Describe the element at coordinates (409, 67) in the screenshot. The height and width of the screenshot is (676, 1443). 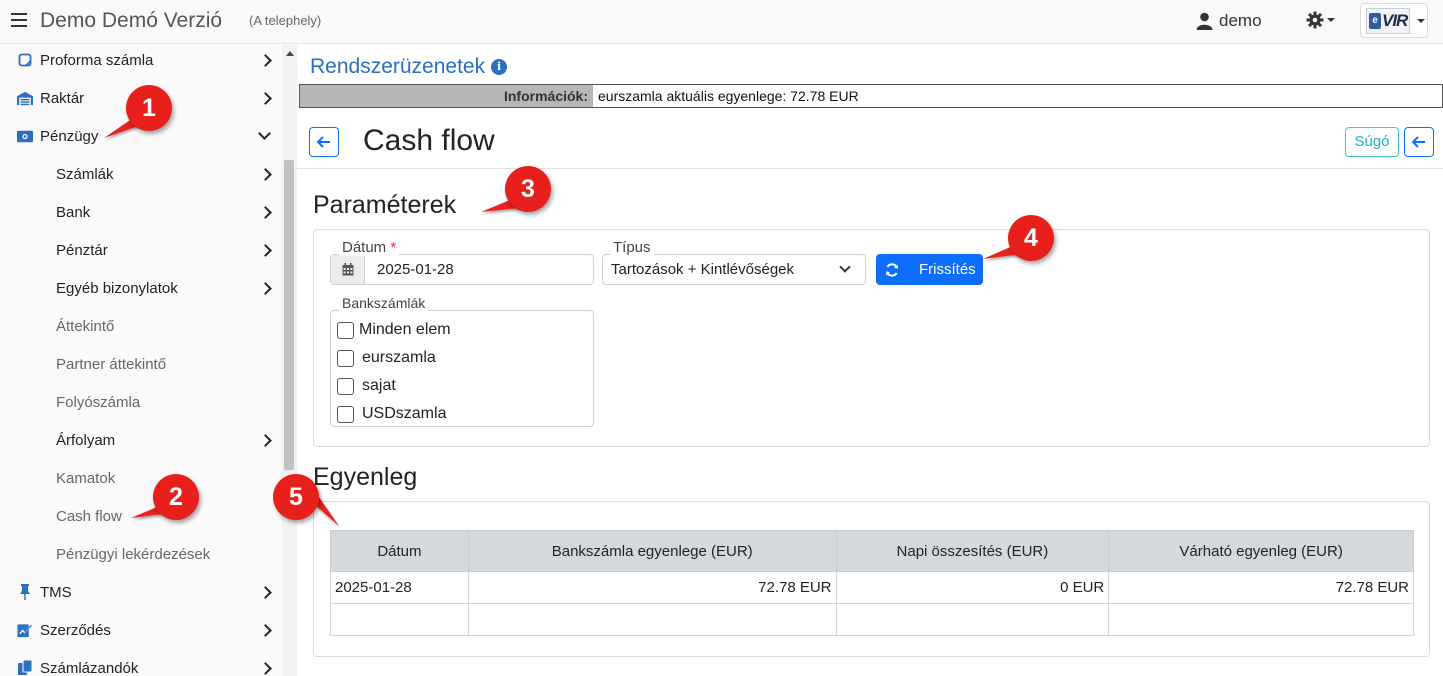
I see `system-messages-title: Rendszerüzenetek i` at that location.